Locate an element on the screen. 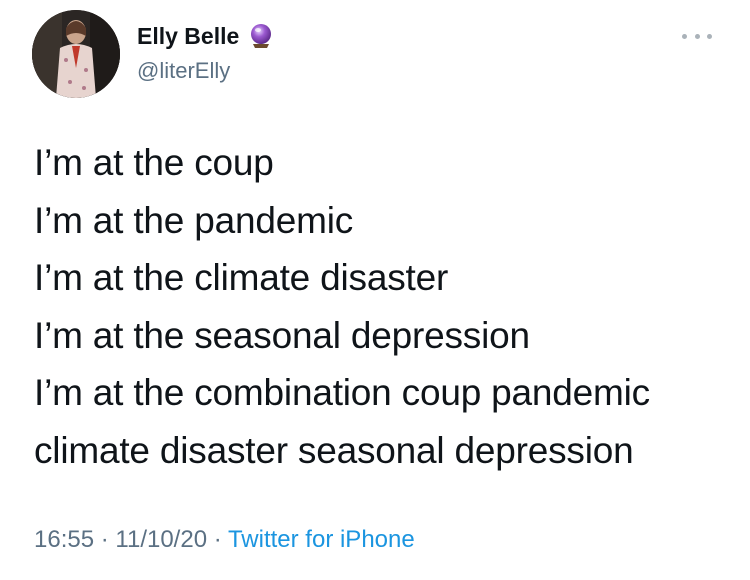 This screenshot has width=750, height=580. display-name: Elly Belle is located at coordinates (188, 36).